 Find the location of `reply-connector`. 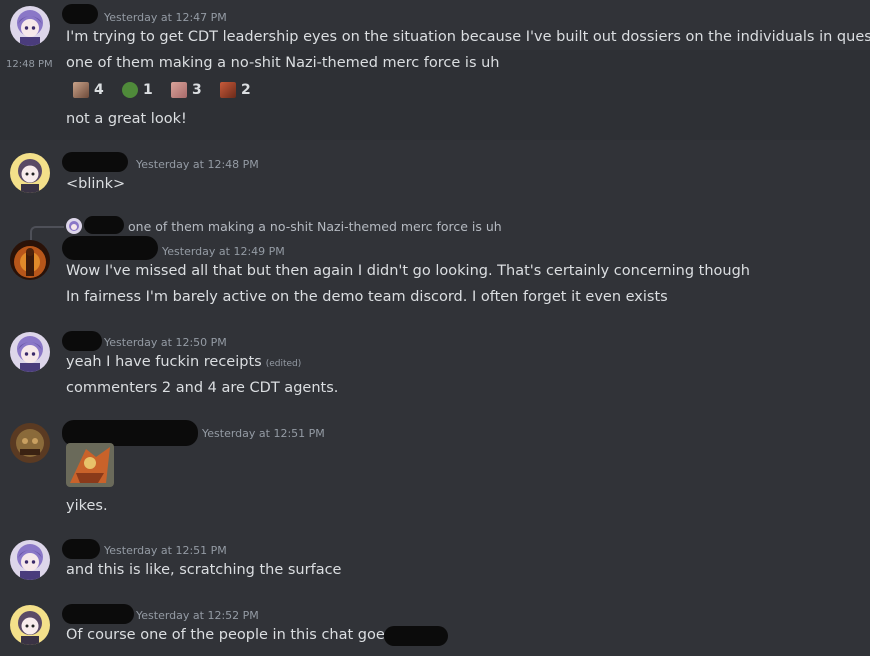

reply-connector is located at coordinates (47, 233).